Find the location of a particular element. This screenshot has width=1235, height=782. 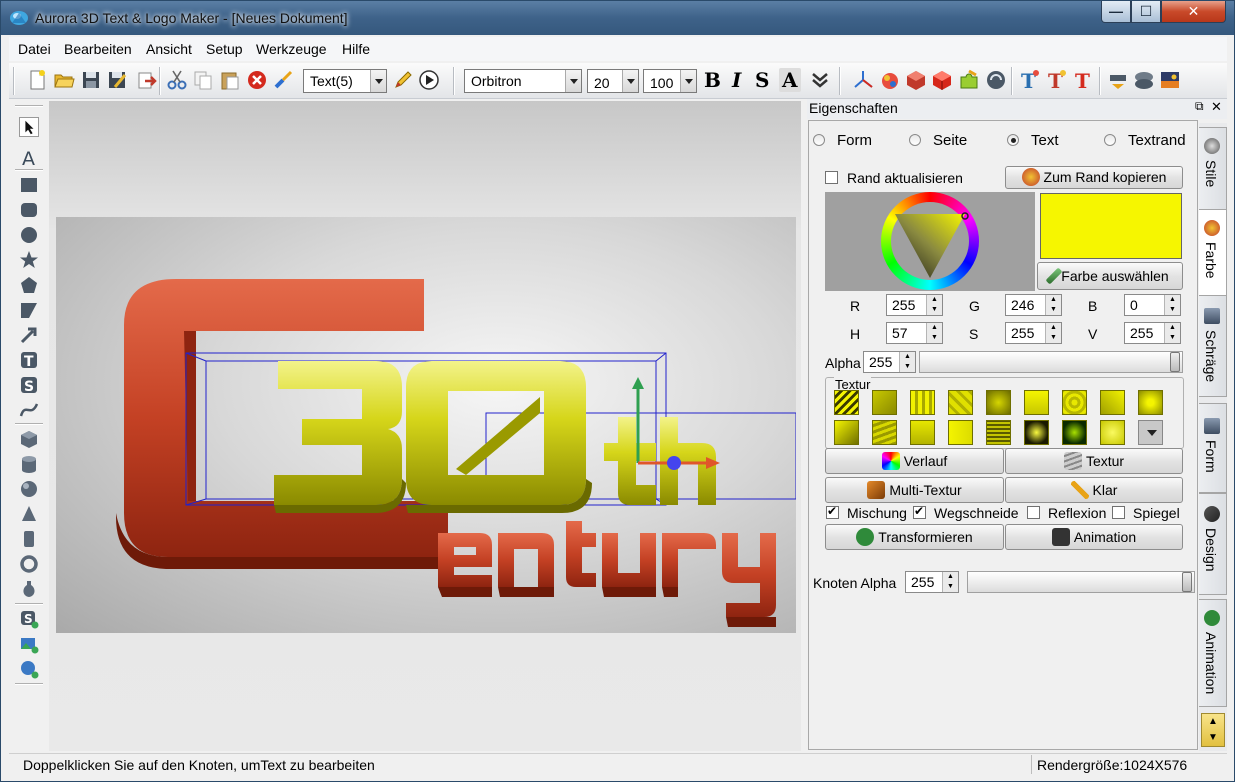

bold-button: B is located at coordinates (712, 80).